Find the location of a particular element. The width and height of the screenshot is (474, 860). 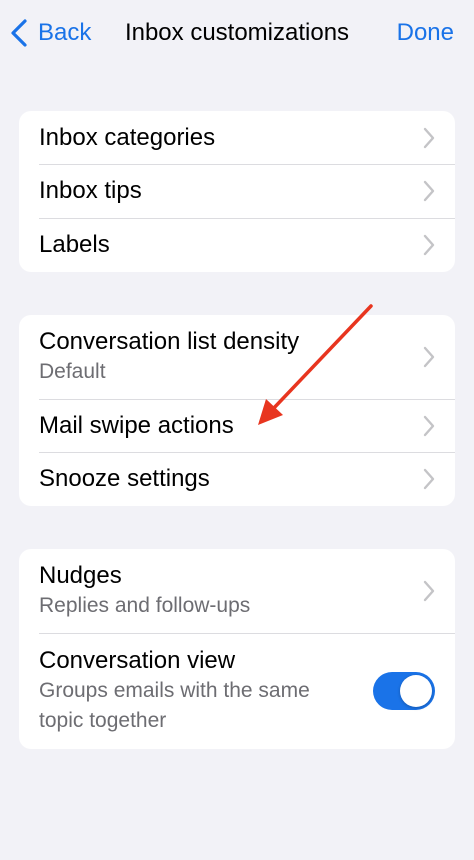

row-inbox-categories: Inbox categories is located at coordinates (237, 137).